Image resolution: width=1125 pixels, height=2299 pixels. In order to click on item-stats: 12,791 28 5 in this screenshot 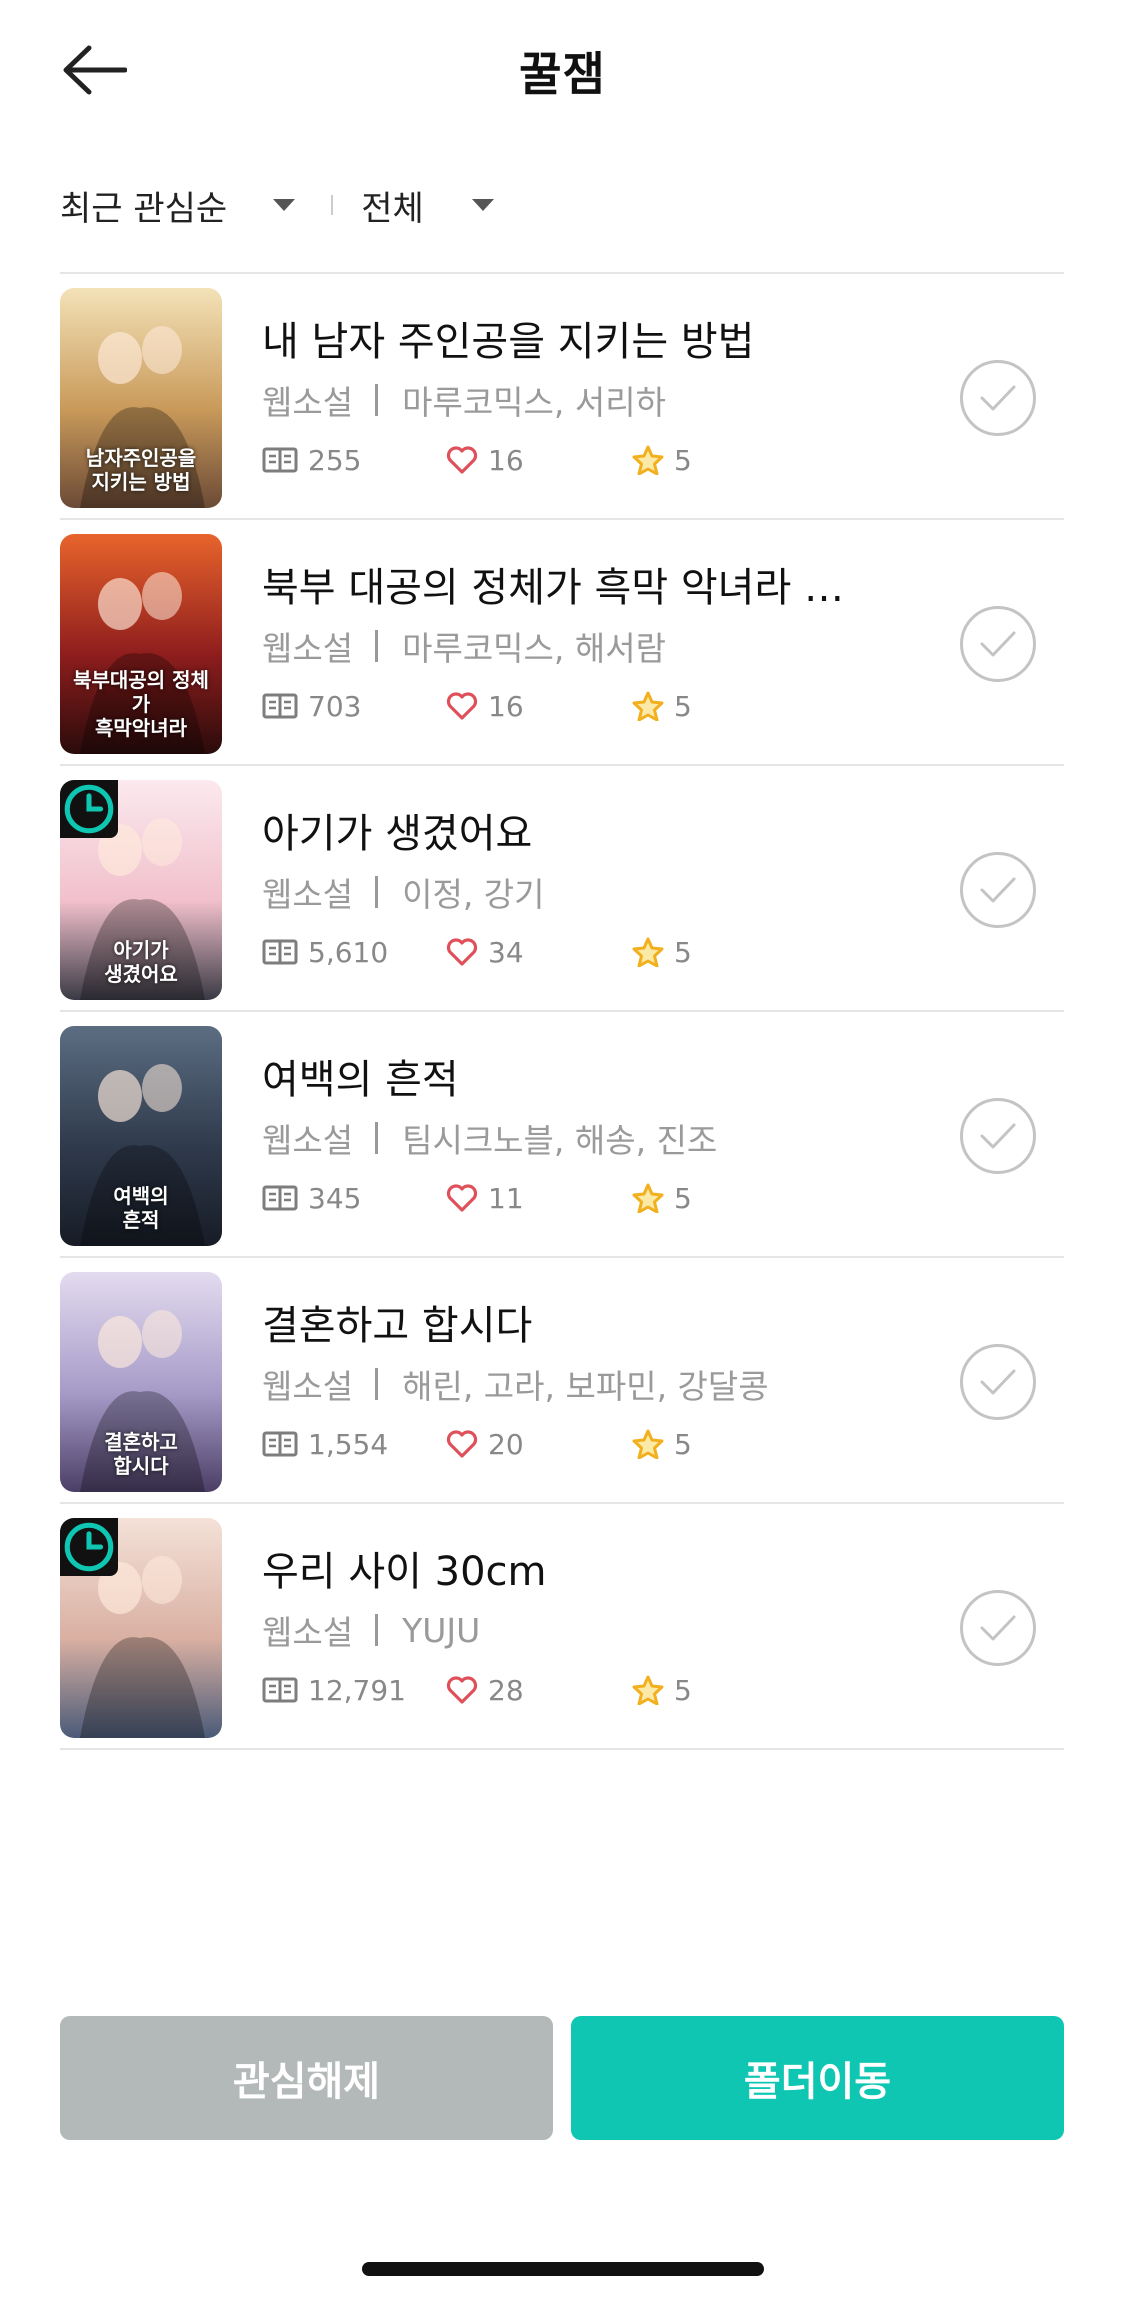, I will do `click(572, 1690)`.